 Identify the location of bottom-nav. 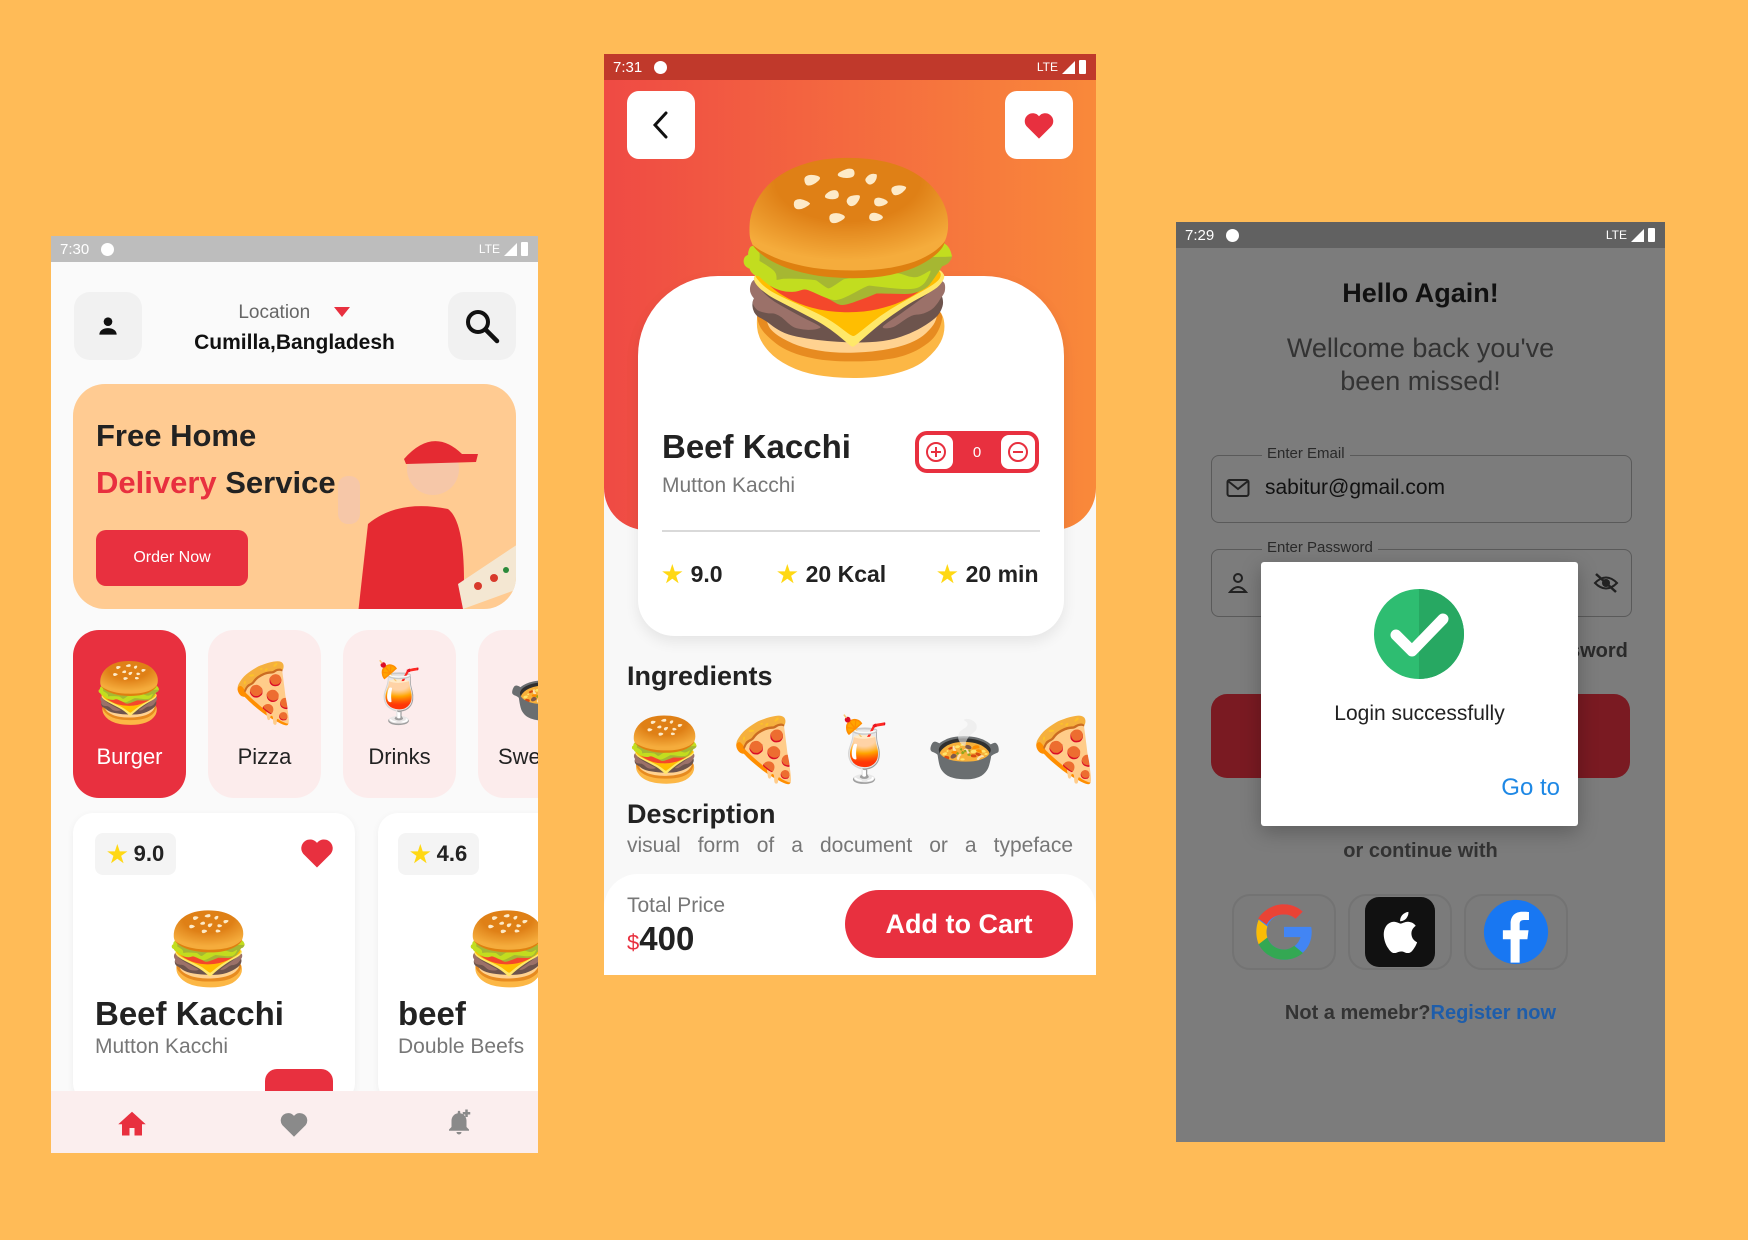
(294, 1122).